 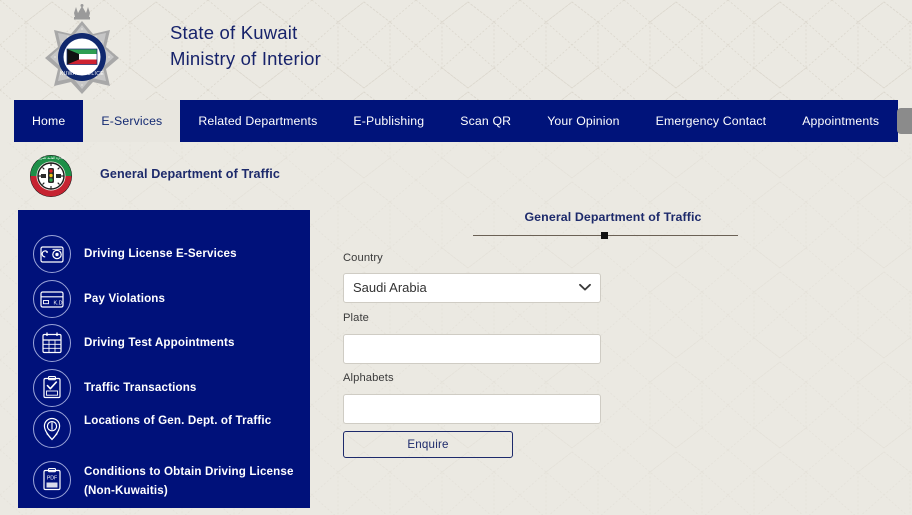 I want to click on nav-item-related-departments-label: Related Departments, so click(x=258, y=121).